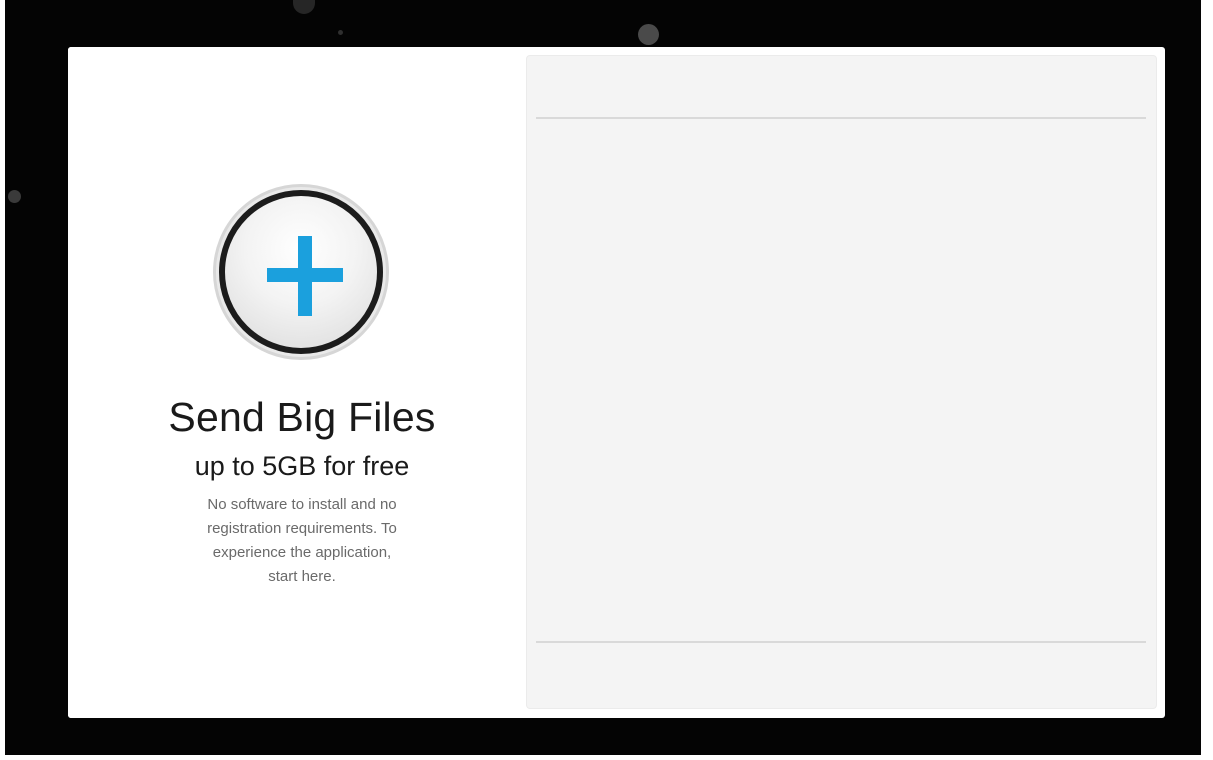  What do you see at coordinates (302, 576) in the screenshot?
I see `description-line: start here.` at bounding box center [302, 576].